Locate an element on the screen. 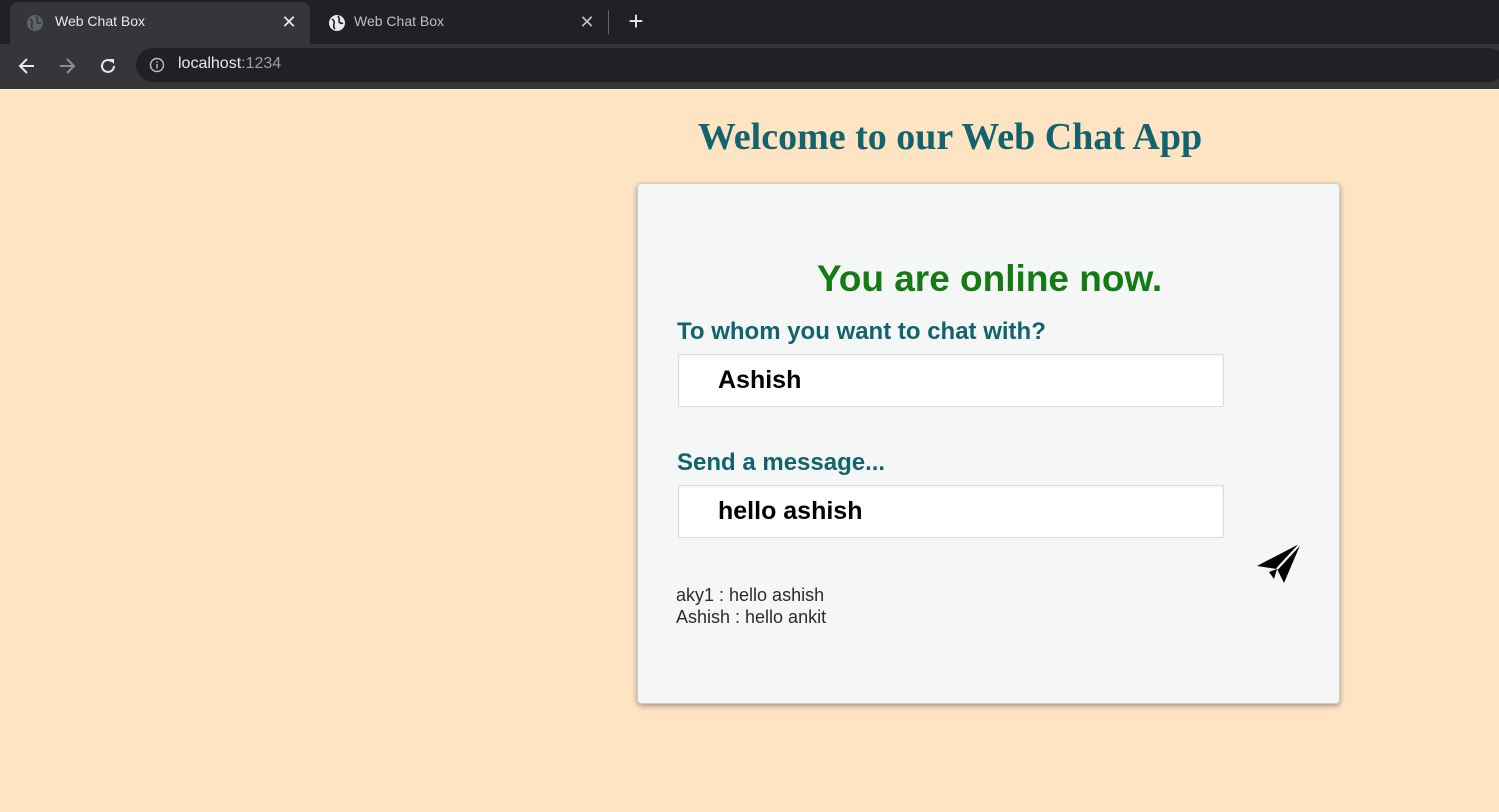 This screenshot has height=812, width=1499. send-button is located at coordinates (1279, 563).